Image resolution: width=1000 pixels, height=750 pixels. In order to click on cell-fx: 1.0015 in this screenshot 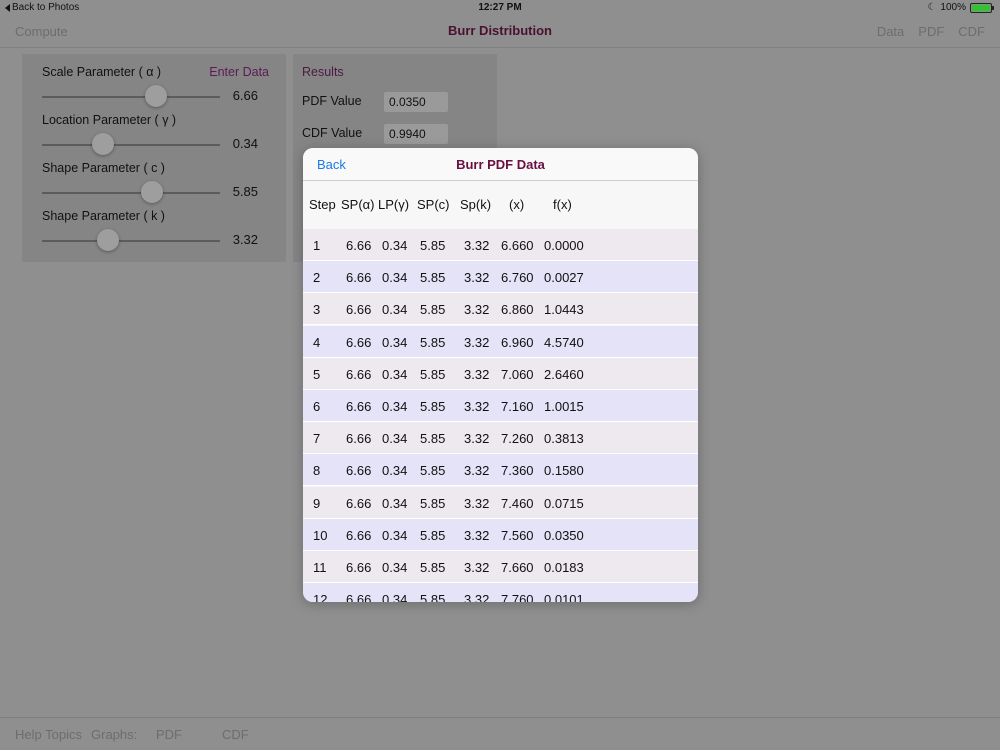, I will do `click(564, 406)`.